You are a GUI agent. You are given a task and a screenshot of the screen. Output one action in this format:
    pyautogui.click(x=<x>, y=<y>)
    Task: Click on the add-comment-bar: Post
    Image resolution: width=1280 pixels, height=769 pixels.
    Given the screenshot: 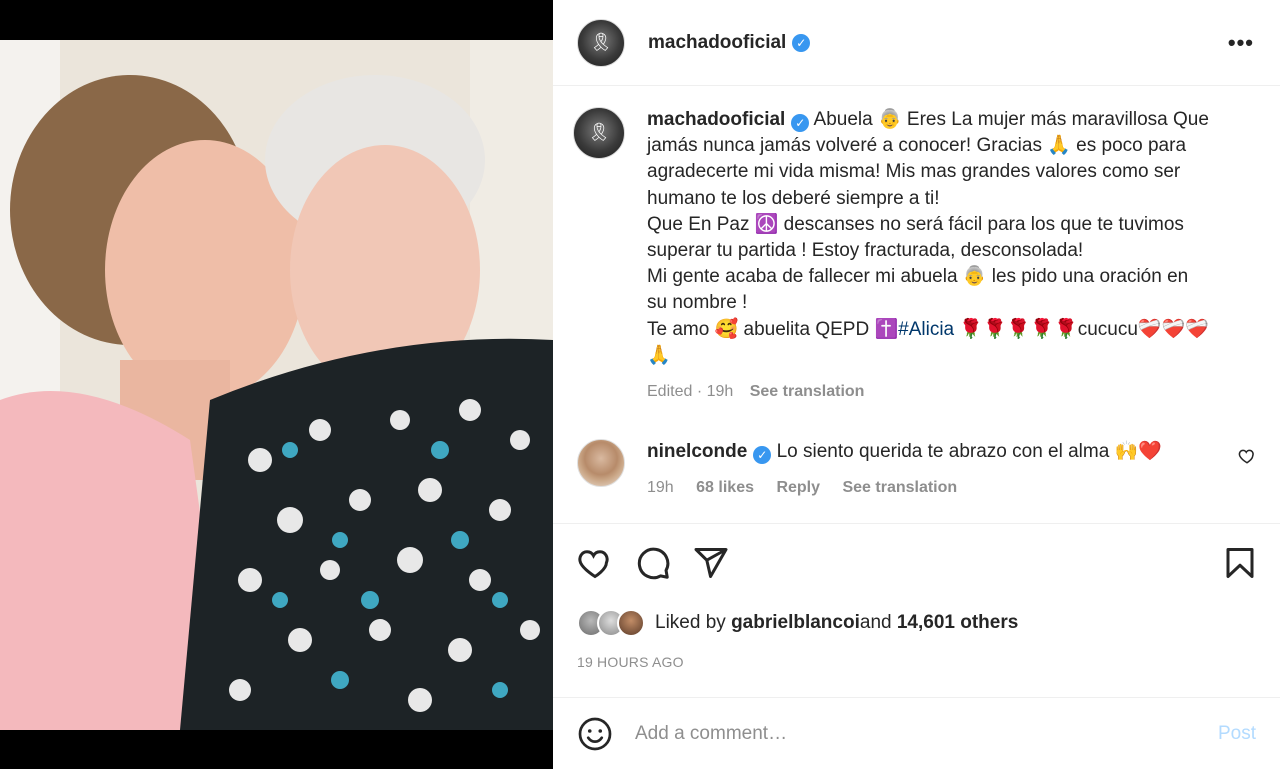 What is the action you would take?
    pyautogui.click(x=916, y=733)
    